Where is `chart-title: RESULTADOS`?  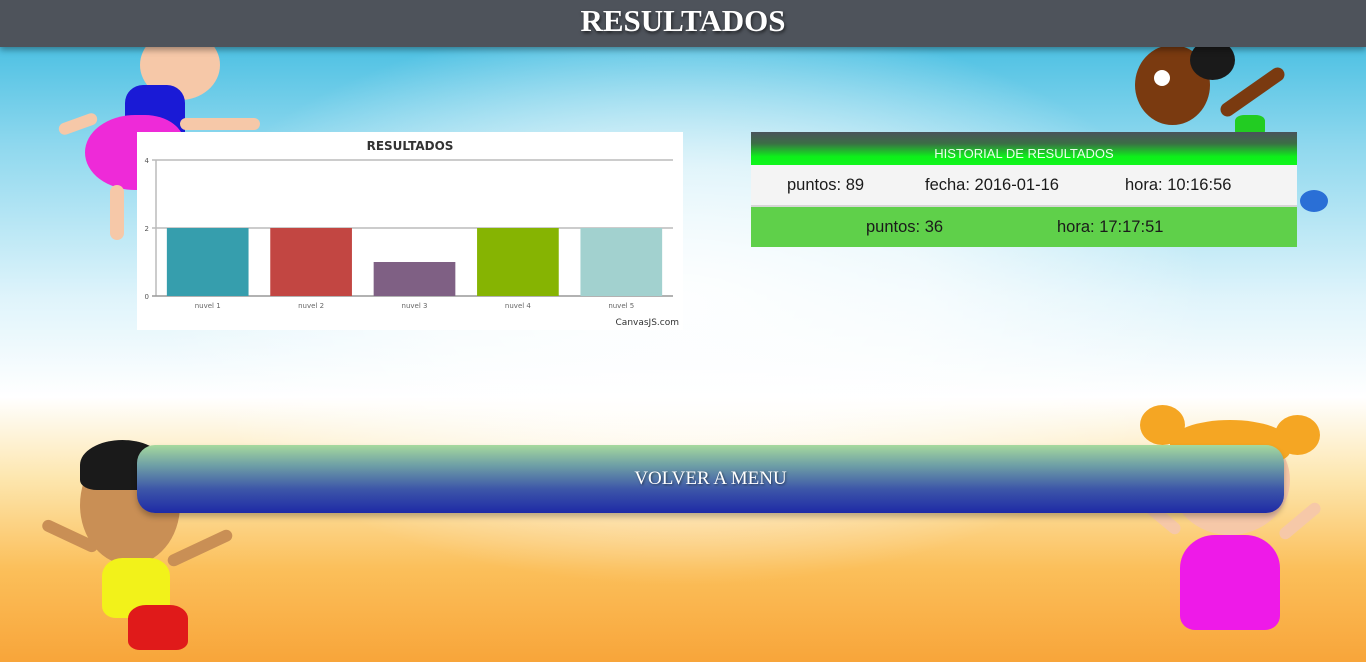
chart-title: RESULTADOS is located at coordinates (410, 146).